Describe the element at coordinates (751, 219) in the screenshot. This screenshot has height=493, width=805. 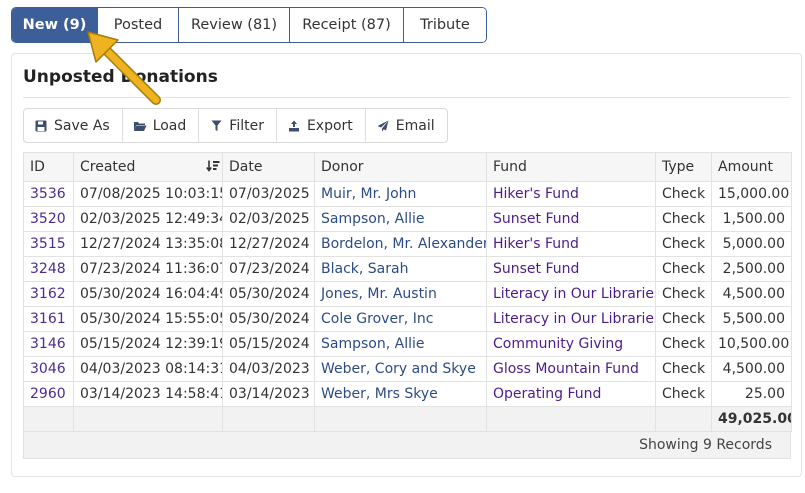
I see `cell-amount: 1,500.00` at that location.